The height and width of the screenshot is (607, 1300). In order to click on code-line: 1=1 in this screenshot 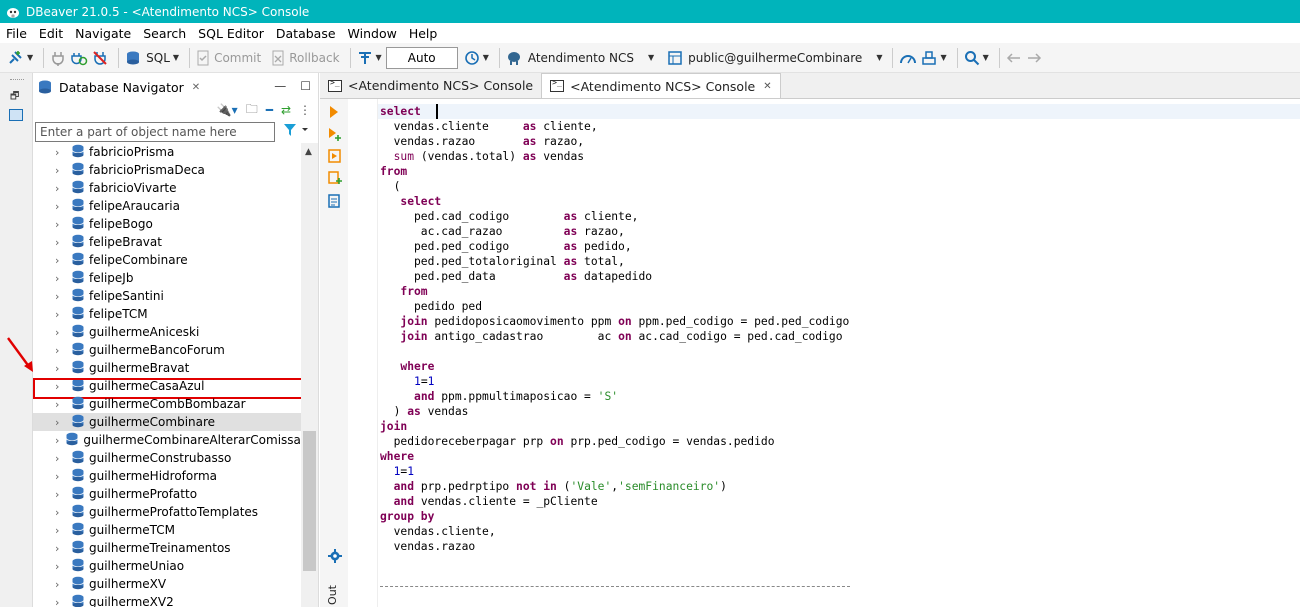, I will do `click(837, 471)`.